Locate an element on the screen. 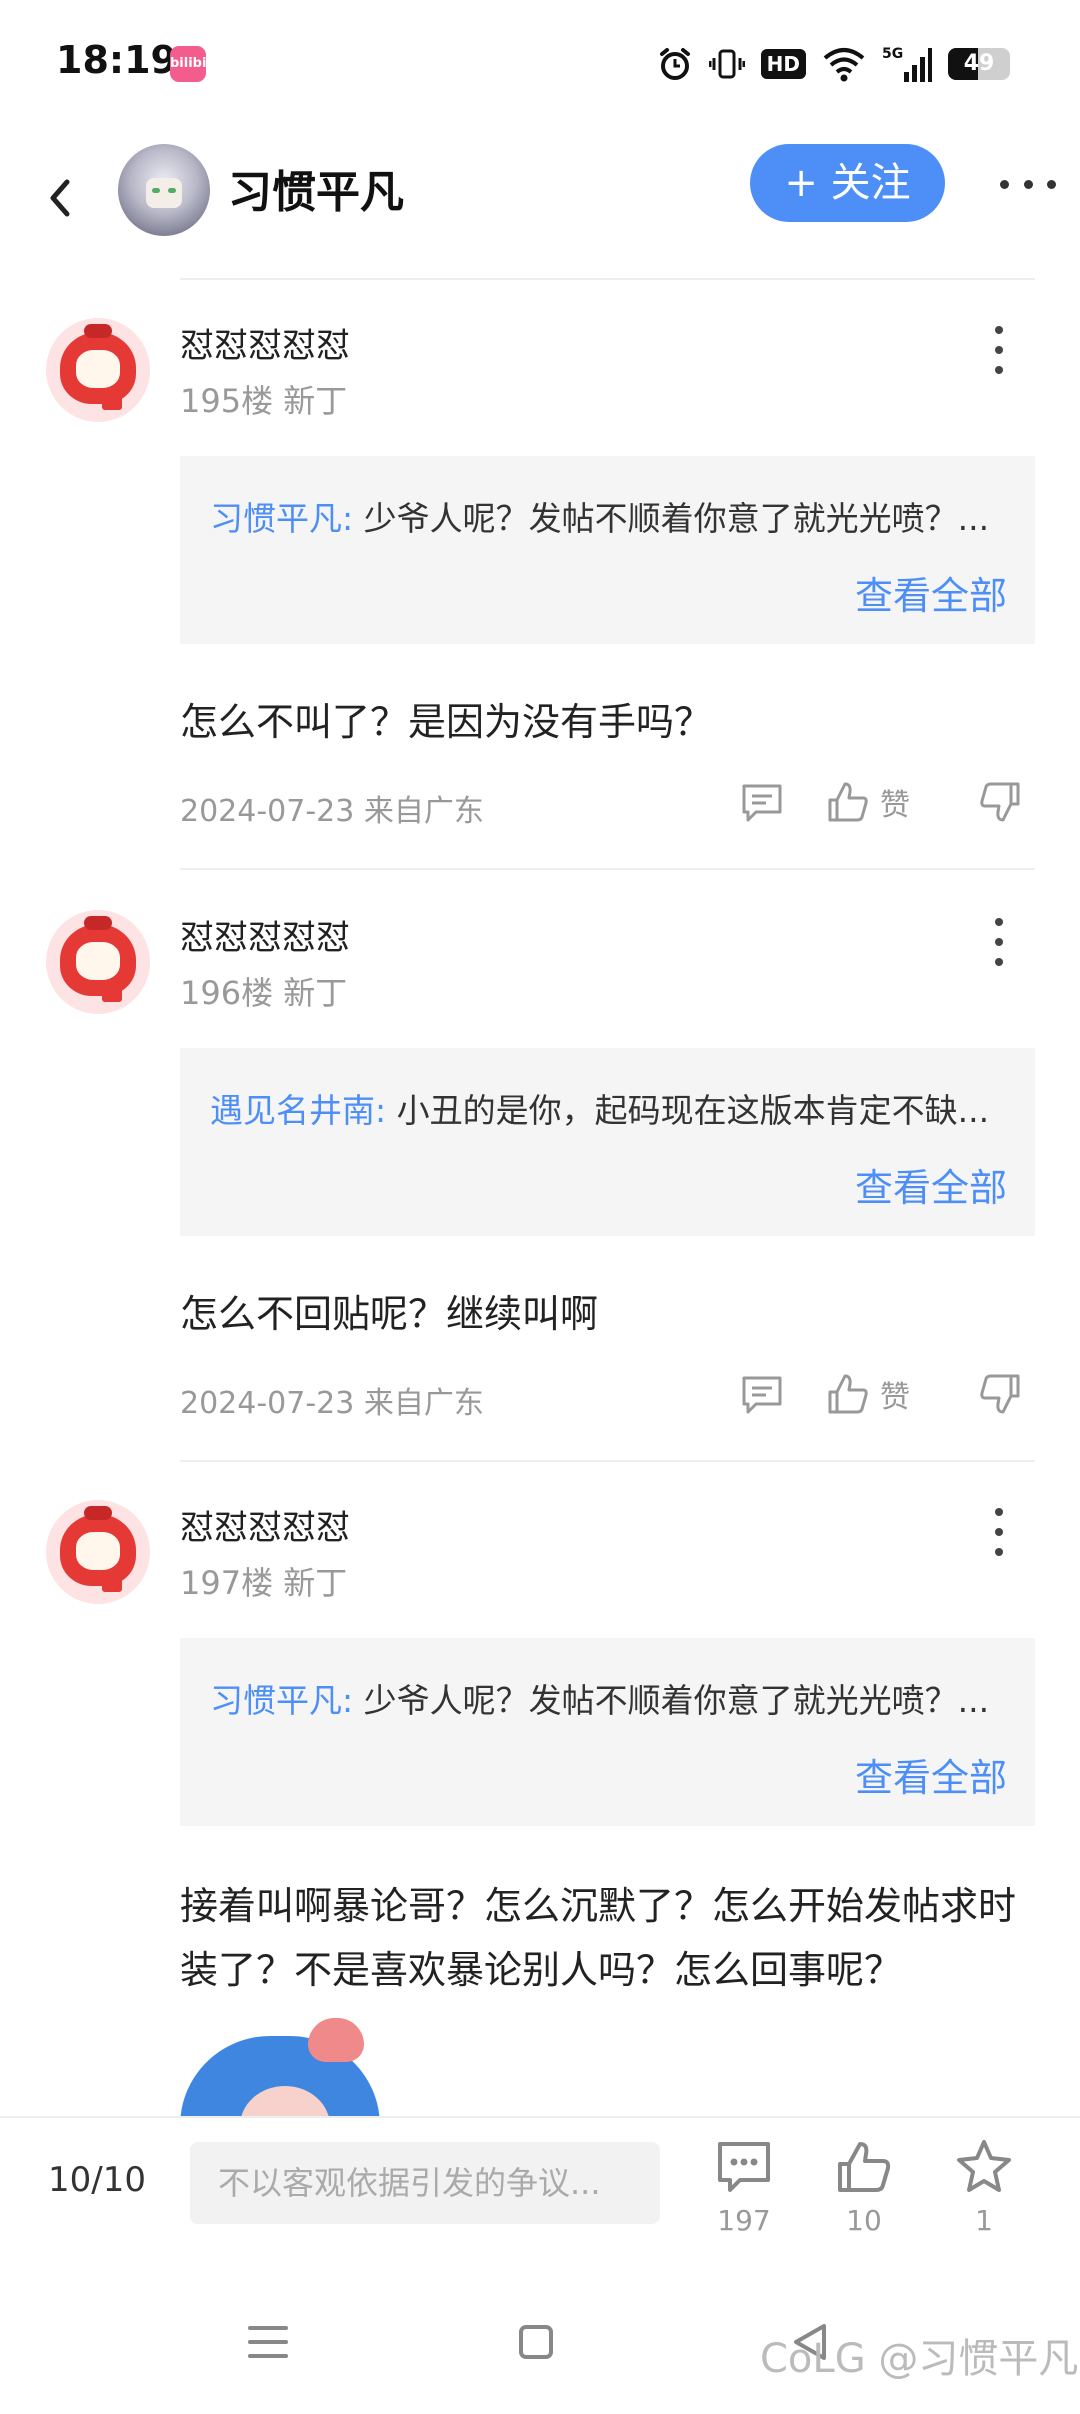  quote-author: 遇见名井南: is located at coordinates (298, 1110).